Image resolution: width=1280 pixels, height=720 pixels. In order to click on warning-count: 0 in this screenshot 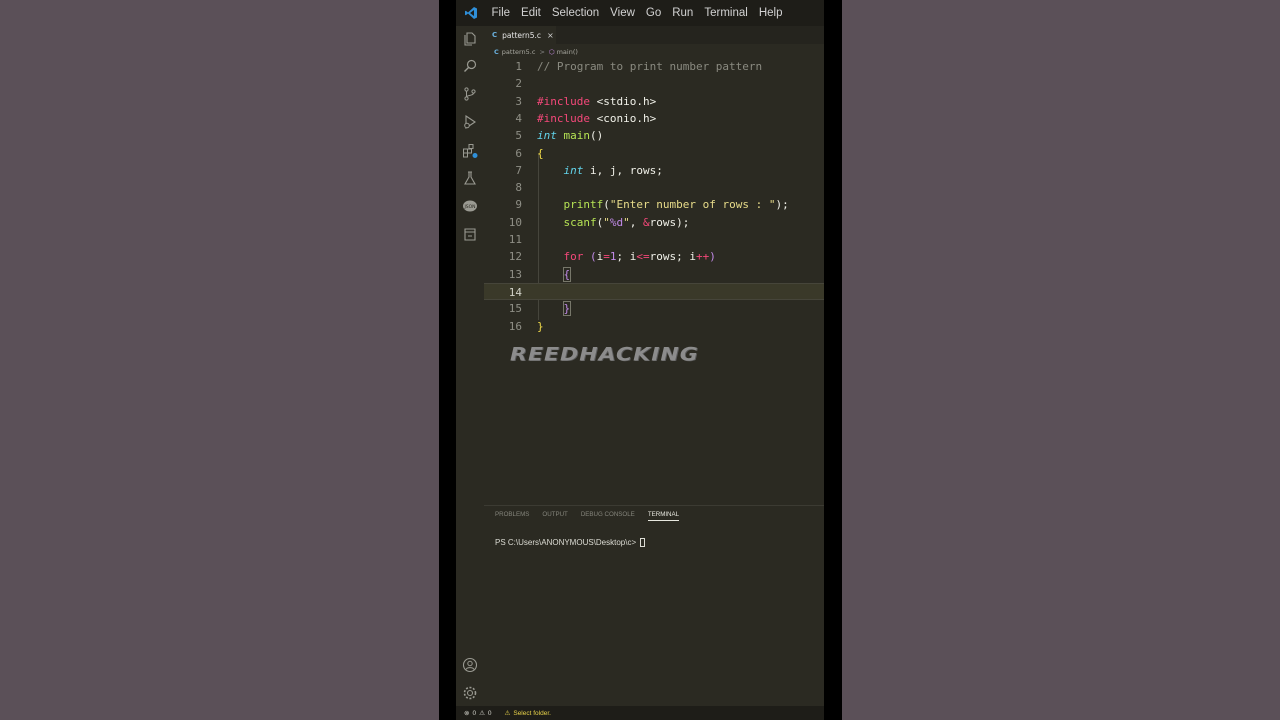, I will do `click(489, 713)`.